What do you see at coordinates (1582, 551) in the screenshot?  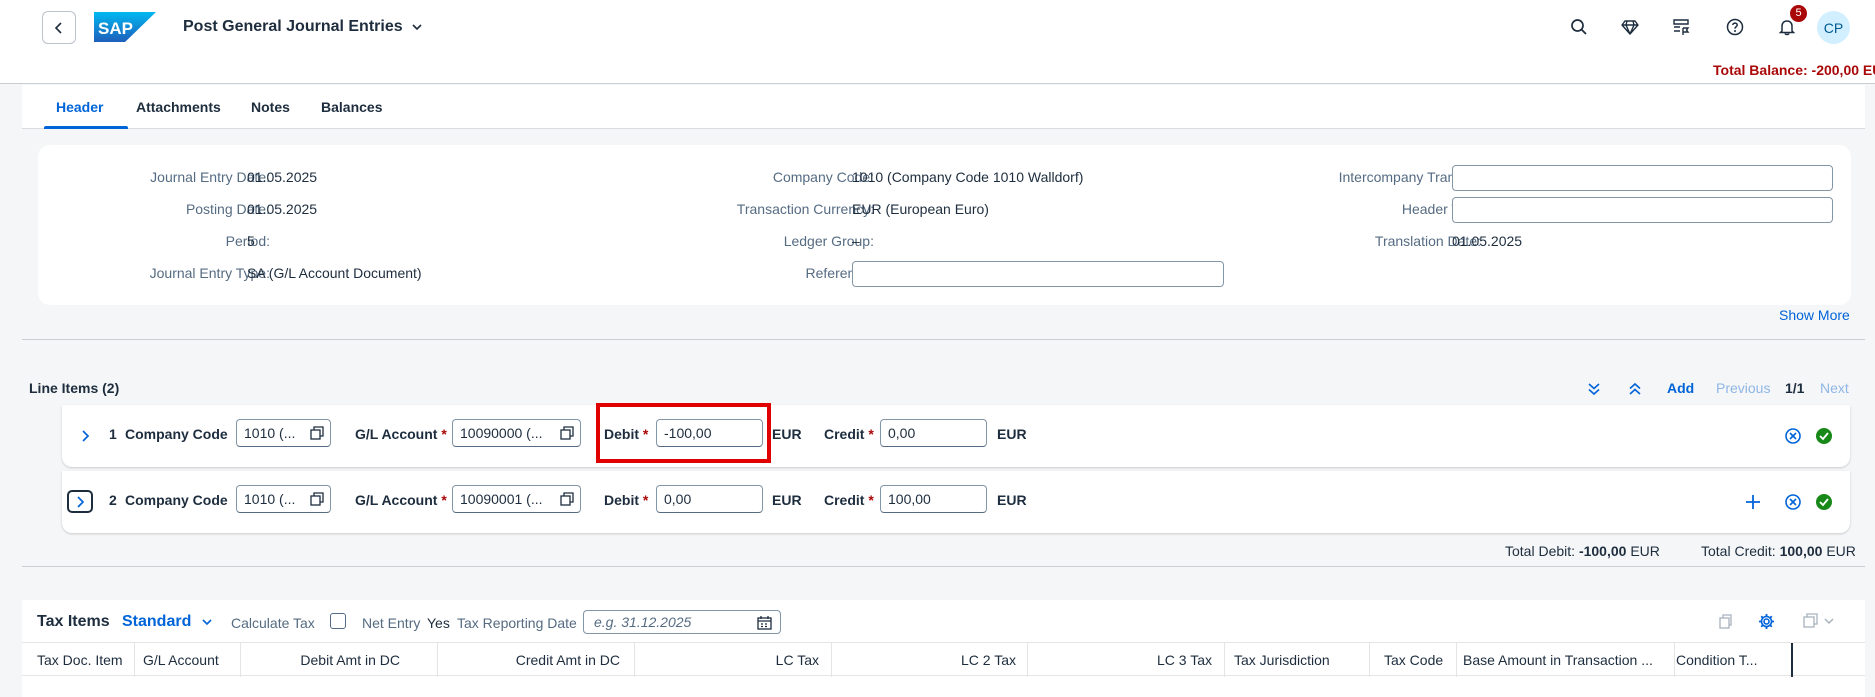 I see `total-debit: Total Debit: -100,00 EUR` at bounding box center [1582, 551].